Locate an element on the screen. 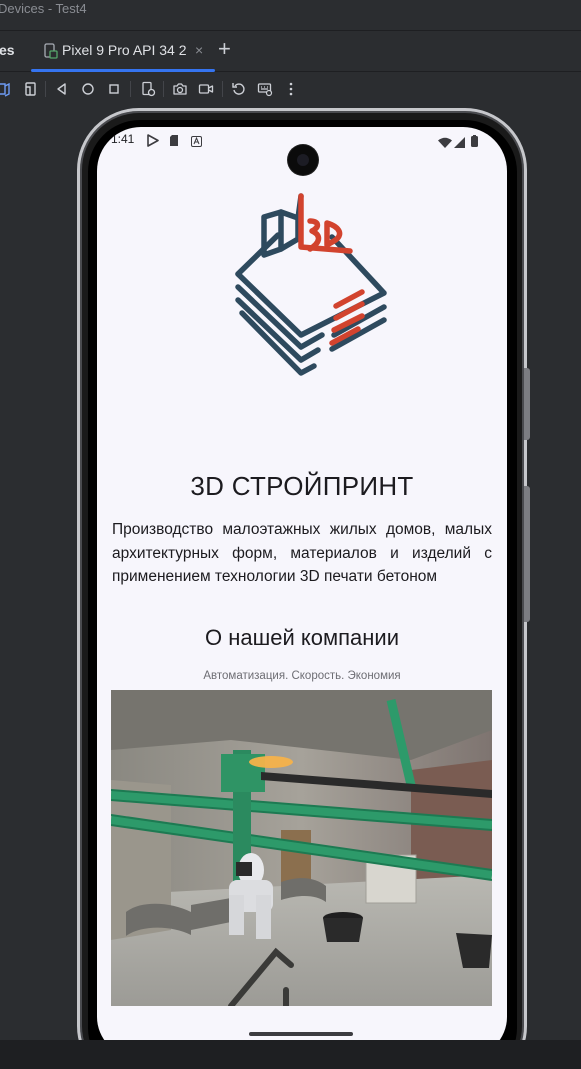 This screenshot has width=581, height=1069. ide-tab-bar: es Pixel 9 Pro API 34 2 × is located at coordinates (290, 51).